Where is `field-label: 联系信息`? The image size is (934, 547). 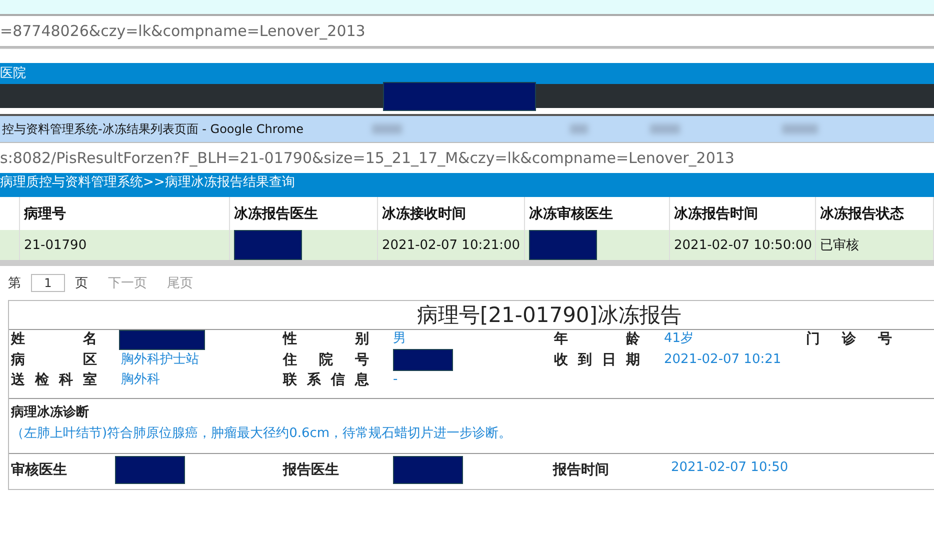 field-label: 联系信息 is located at coordinates (326, 380).